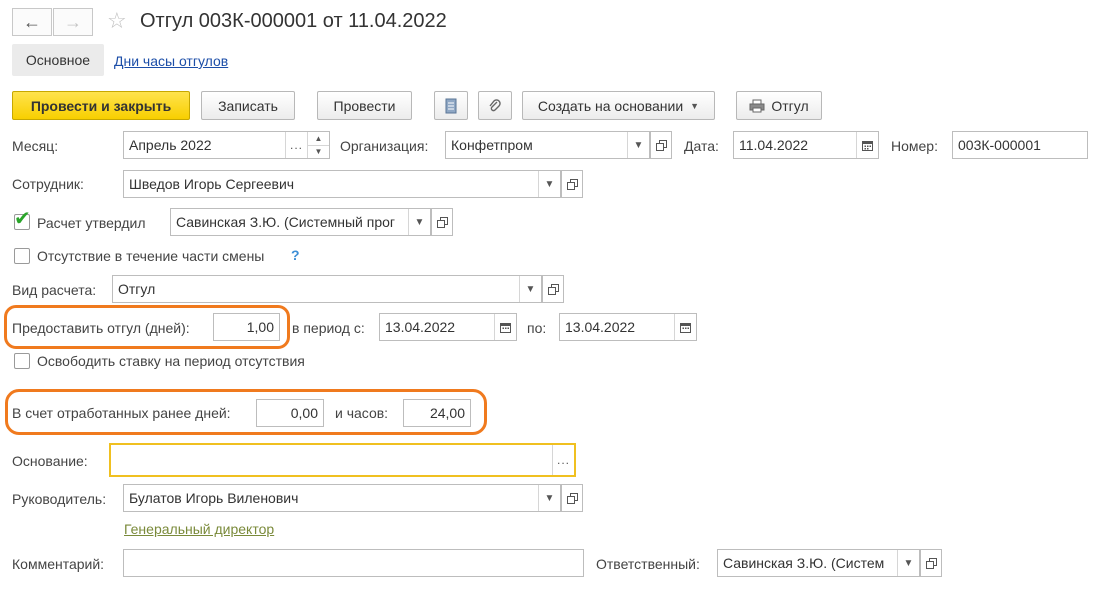 The width and height of the screenshot is (1105, 607). Describe the element at coordinates (170, 145) in the screenshot. I see `month-value: Апрель 2022` at that location.